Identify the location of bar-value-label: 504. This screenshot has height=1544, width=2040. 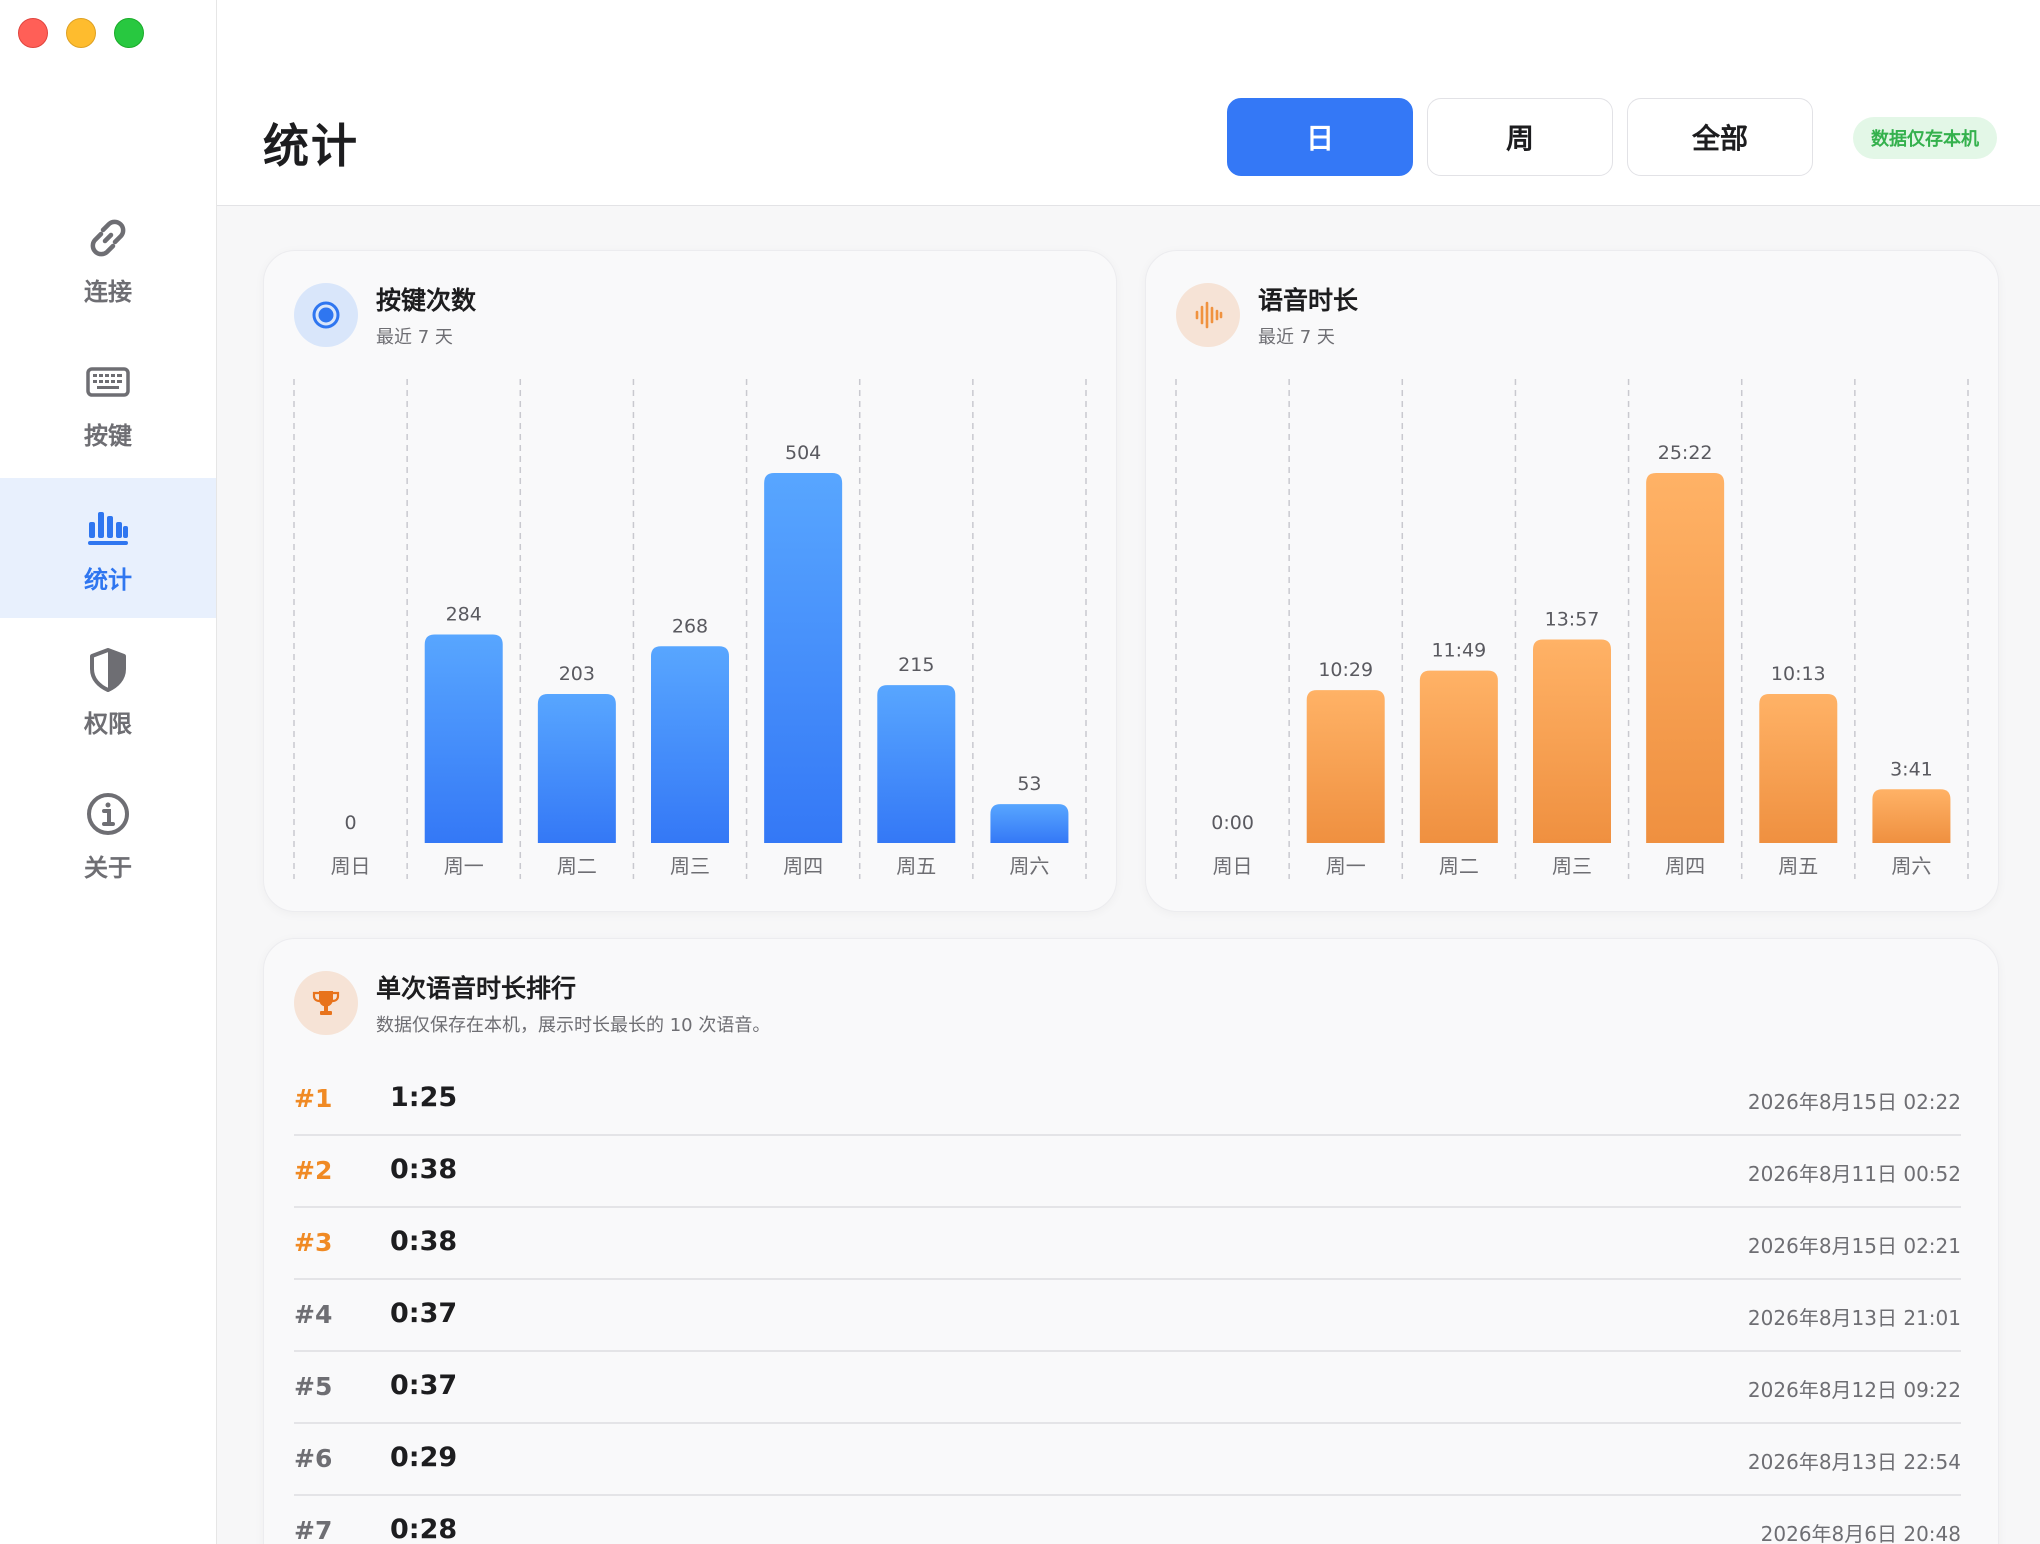
(803, 453).